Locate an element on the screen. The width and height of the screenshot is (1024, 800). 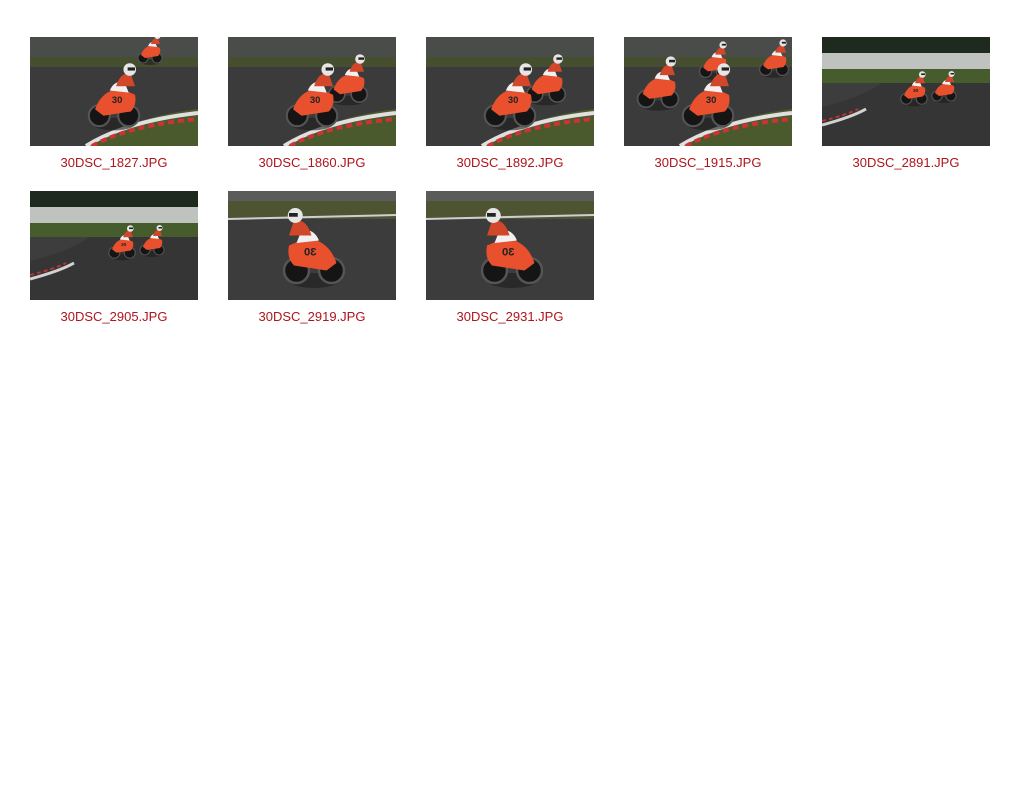
gallery-item: 30 30DSC_2919.JPG is located at coordinates (312, 268).